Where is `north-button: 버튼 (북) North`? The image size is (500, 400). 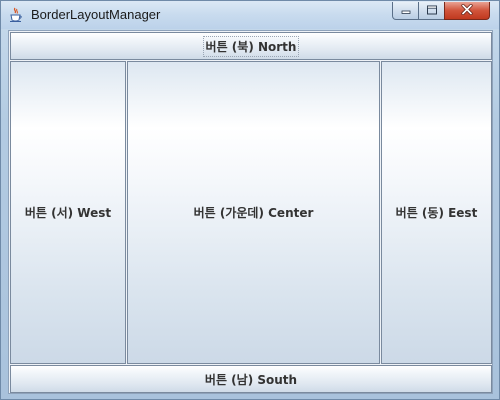
north-button: 버튼 (북) North is located at coordinates (251, 46).